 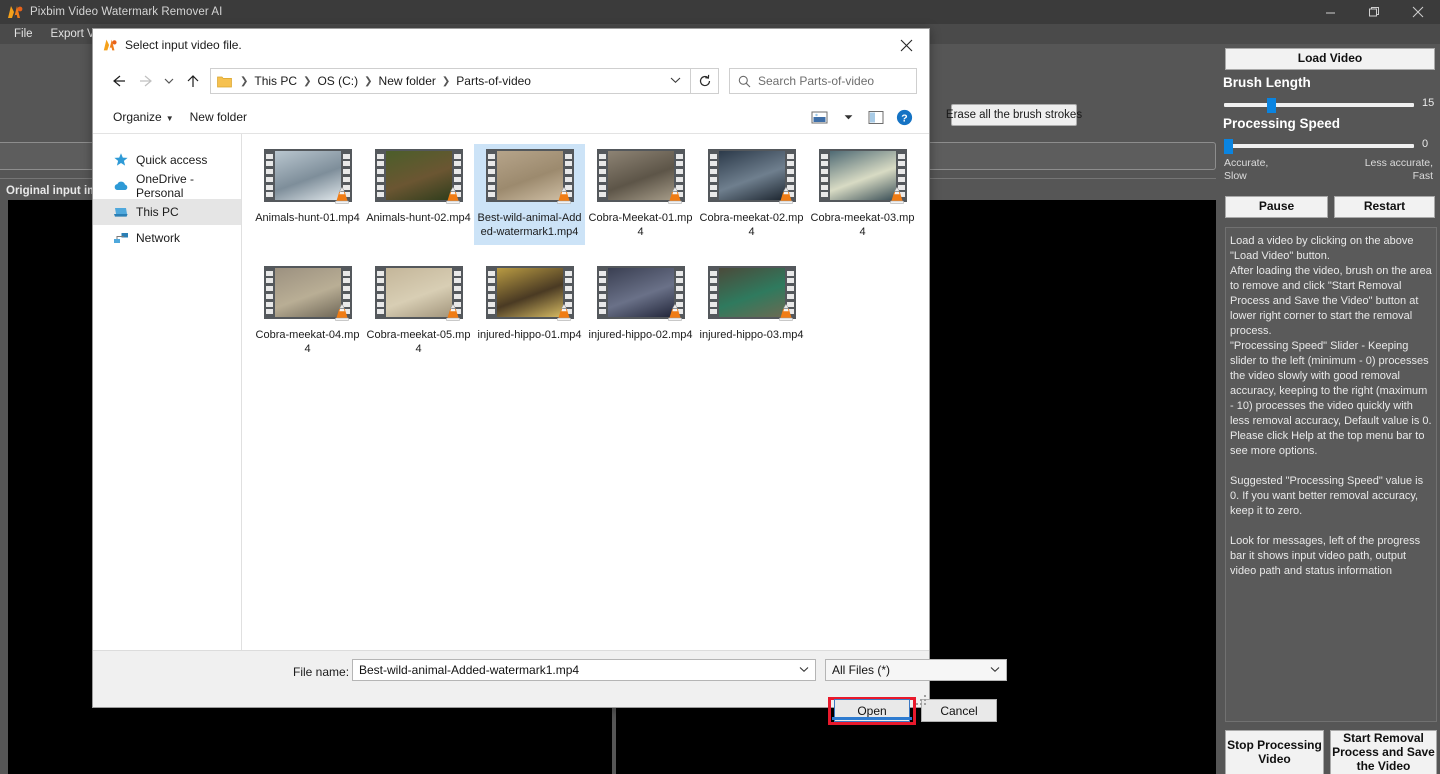 I want to click on breadcrumb-item-0: This PC, so click(x=275, y=81).